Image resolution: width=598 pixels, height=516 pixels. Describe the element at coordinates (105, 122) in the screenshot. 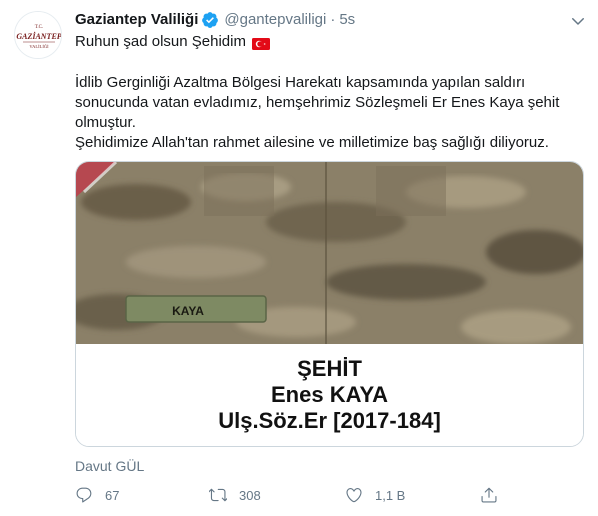

I see `body-line: olmuştur.` at that location.